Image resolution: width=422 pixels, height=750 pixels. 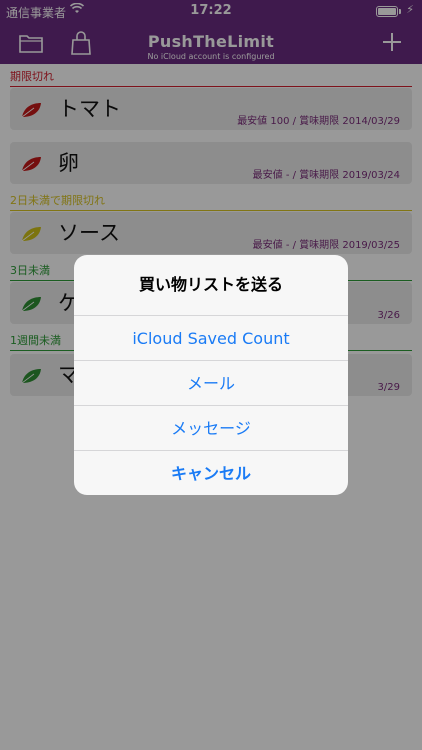 I want to click on message-button: メッセージ, so click(x=211, y=427).